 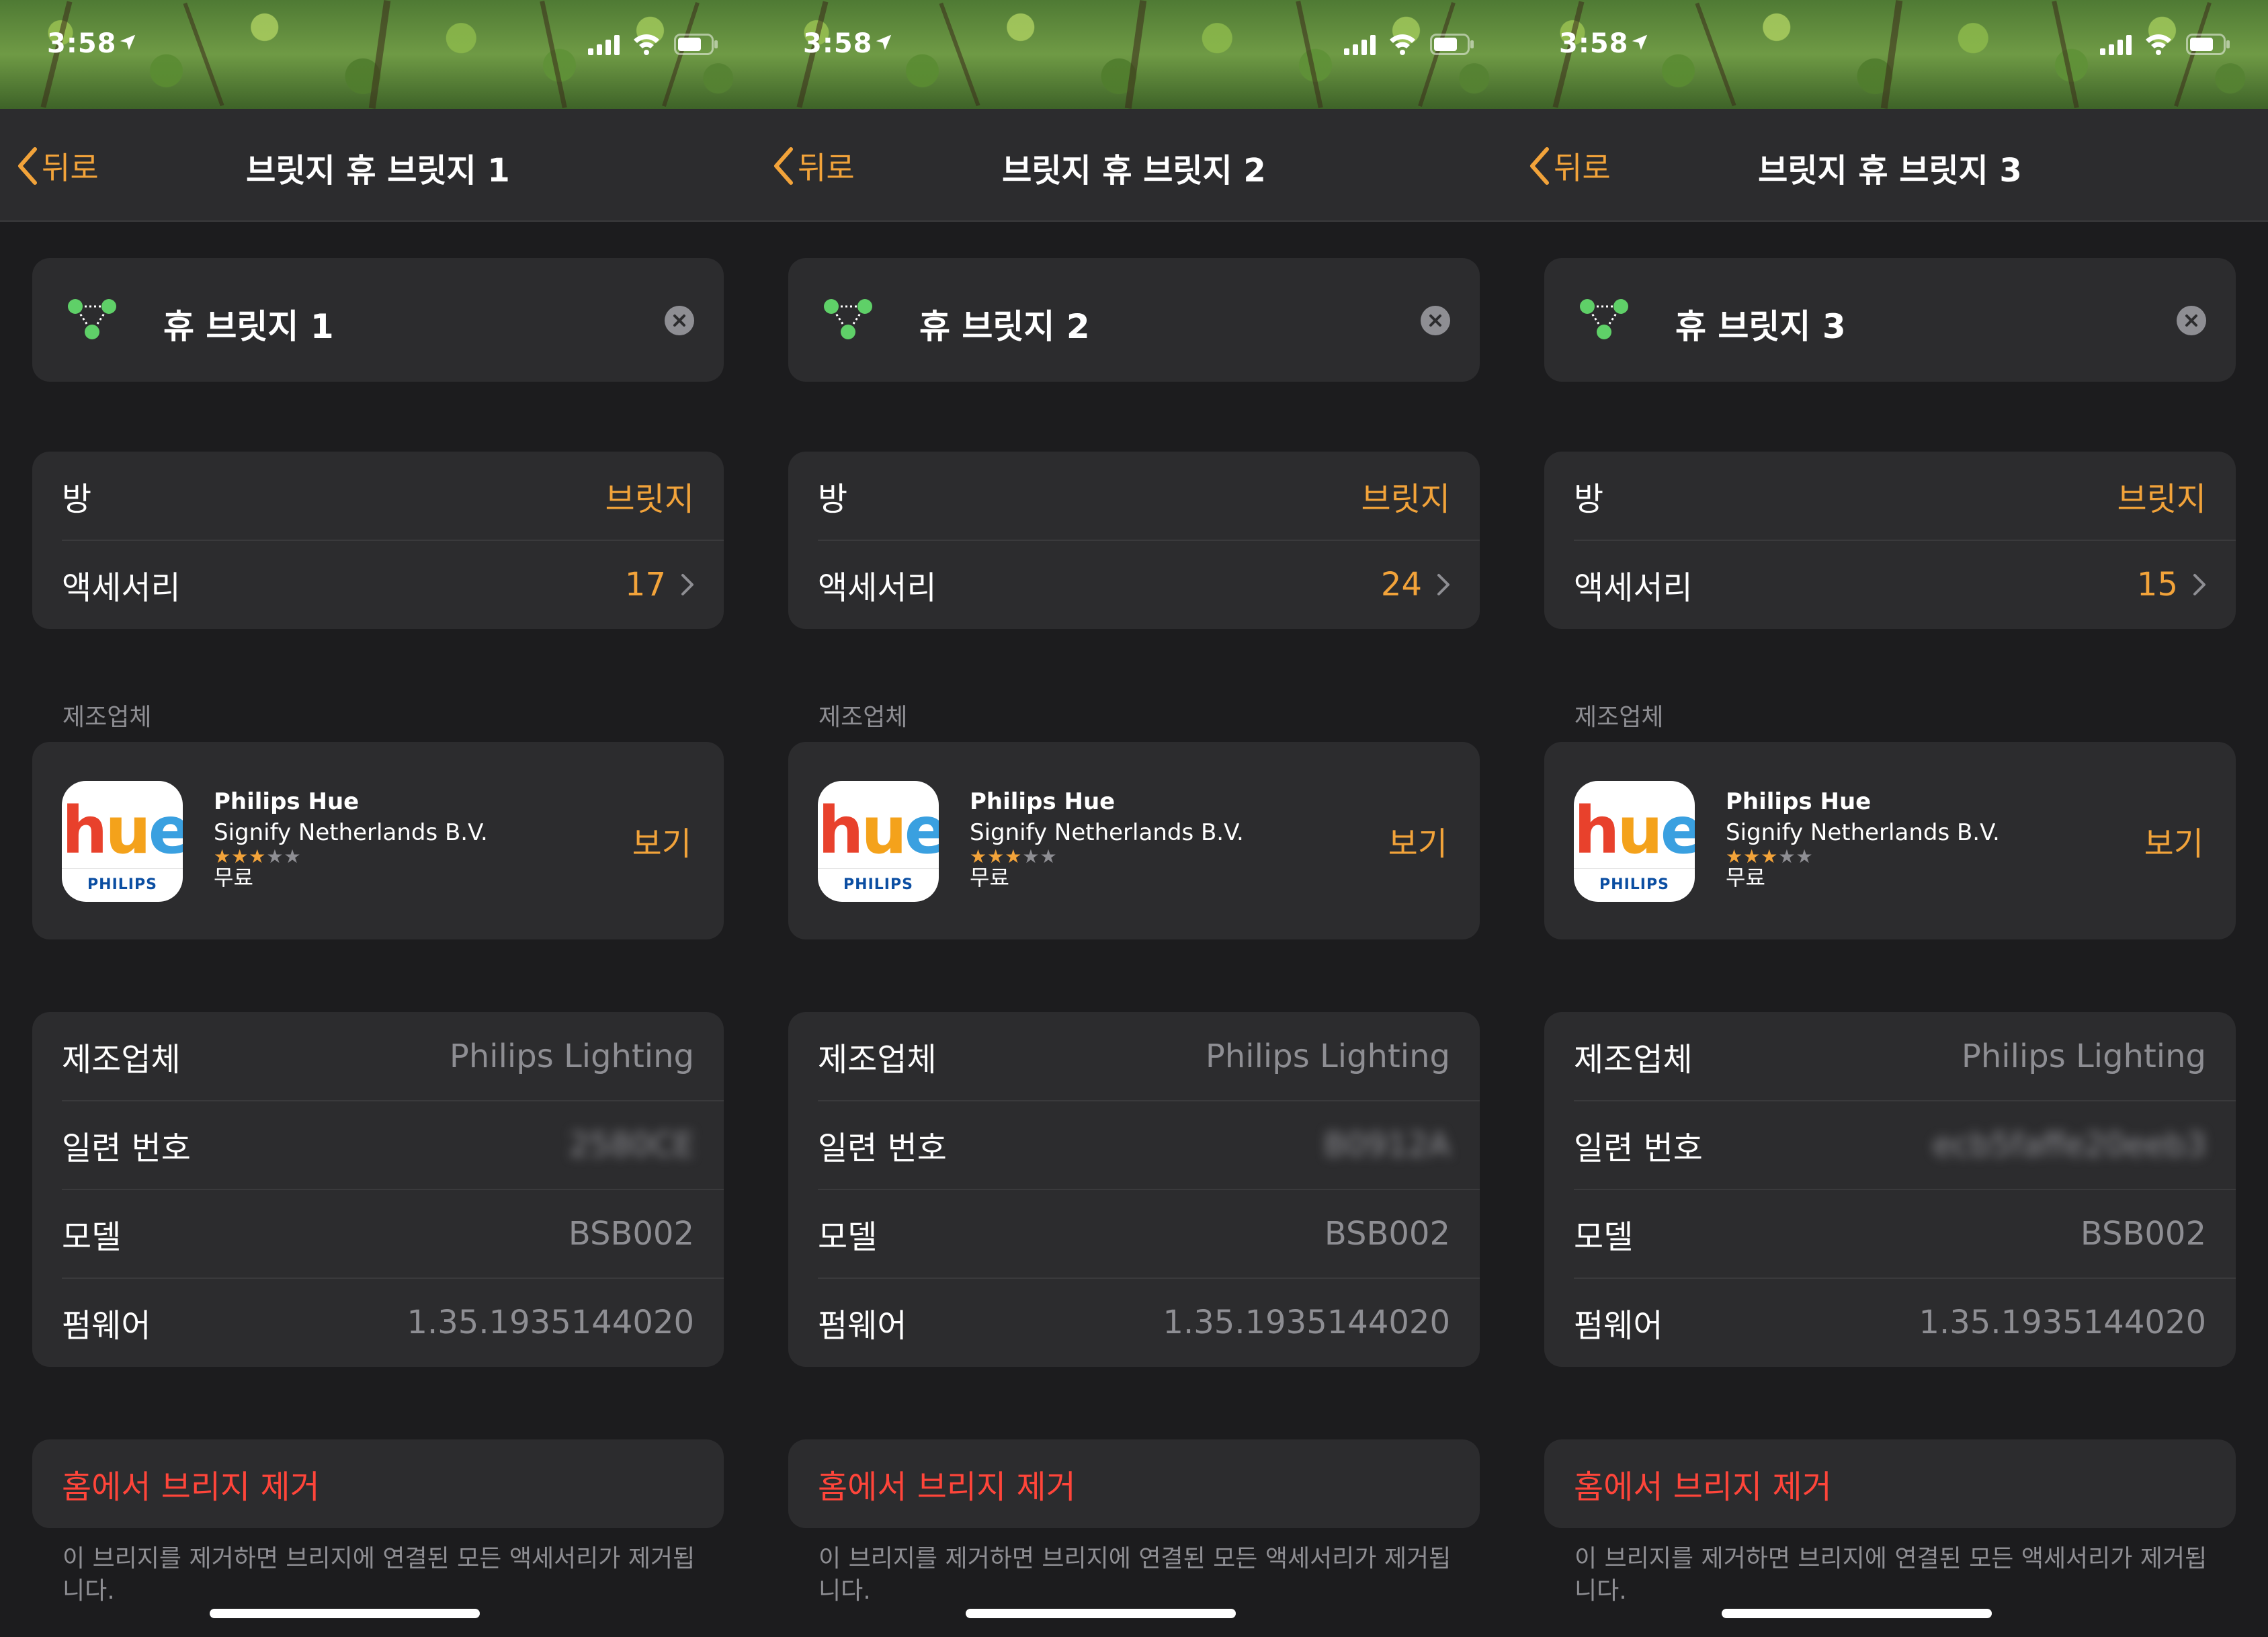 I want to click on close-icon, so click(x=1435, y=321).